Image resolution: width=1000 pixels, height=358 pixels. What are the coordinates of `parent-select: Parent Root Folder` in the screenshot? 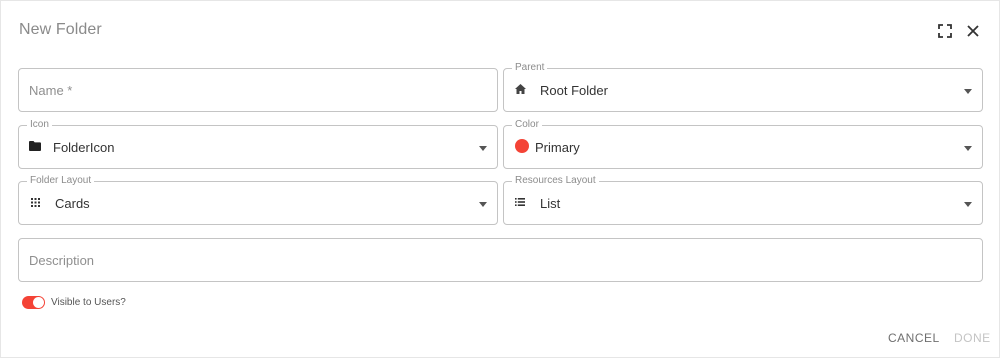 It's located at (743, 87).